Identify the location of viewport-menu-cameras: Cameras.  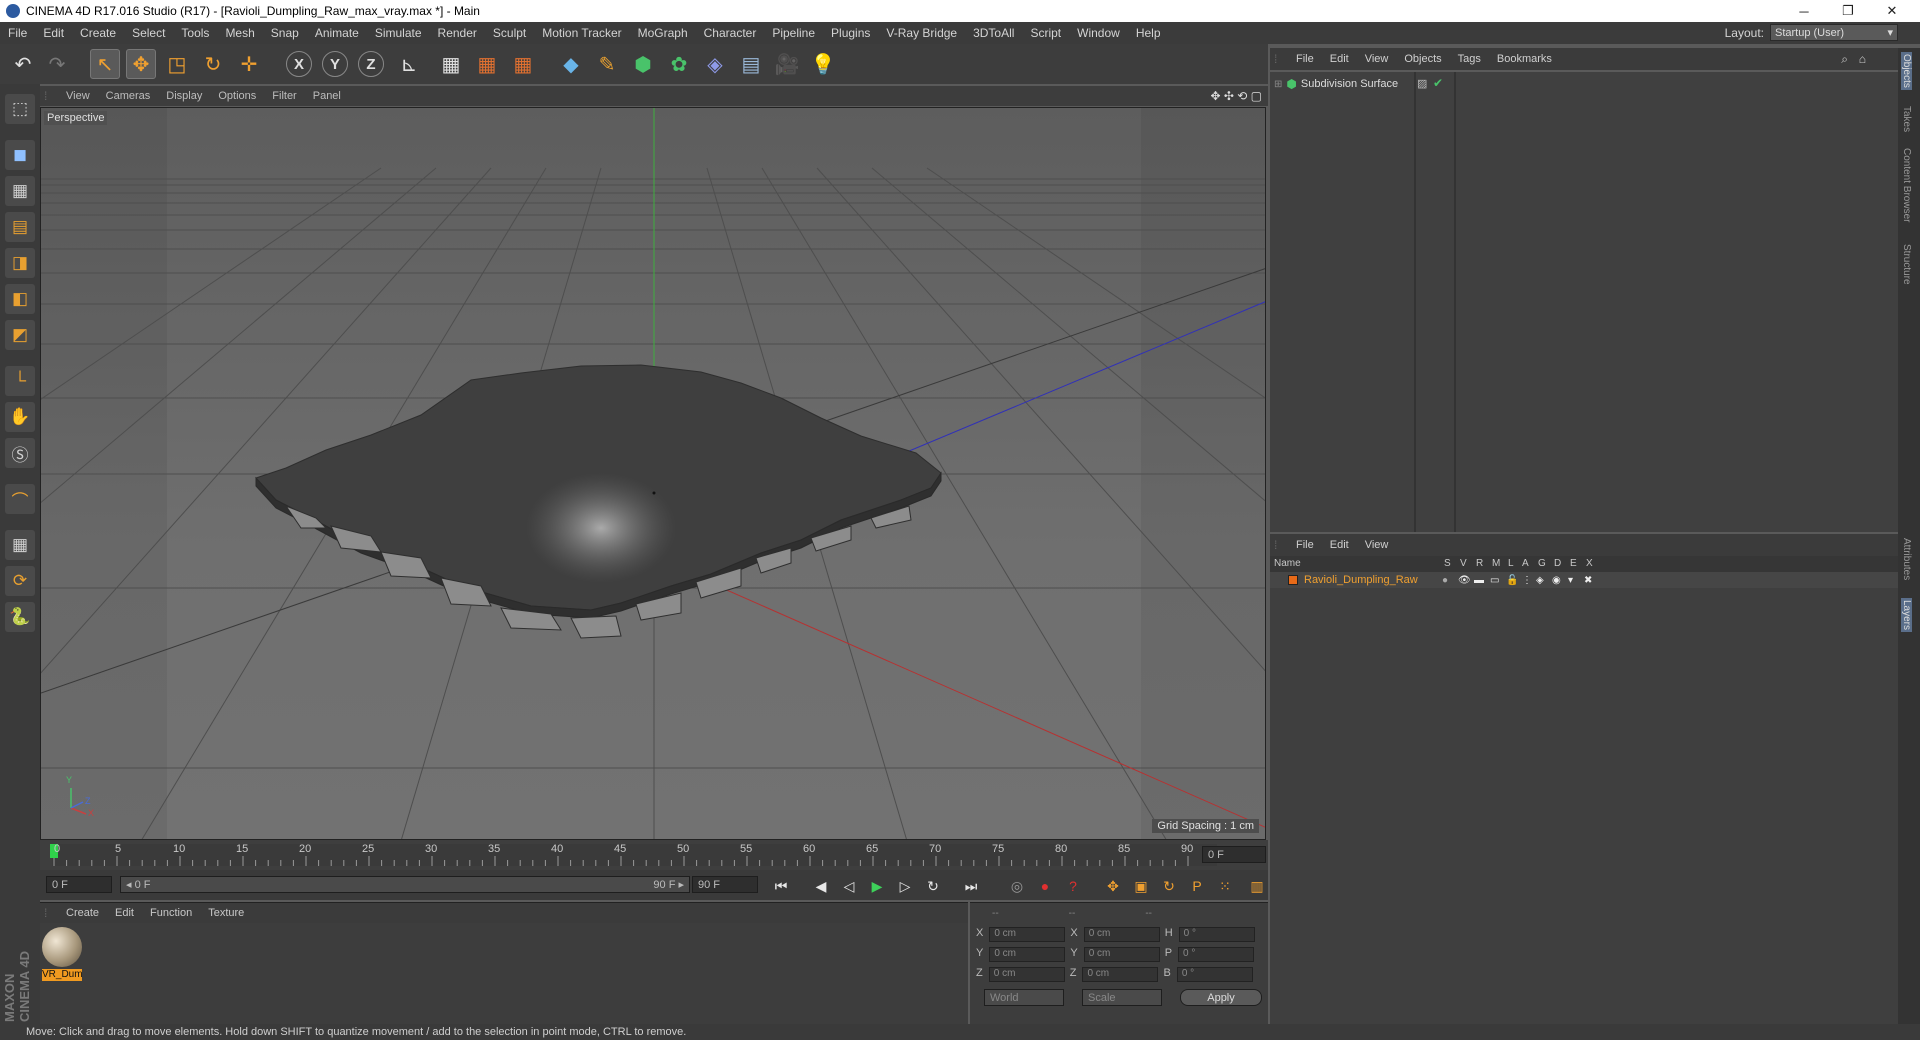
(128, 96).